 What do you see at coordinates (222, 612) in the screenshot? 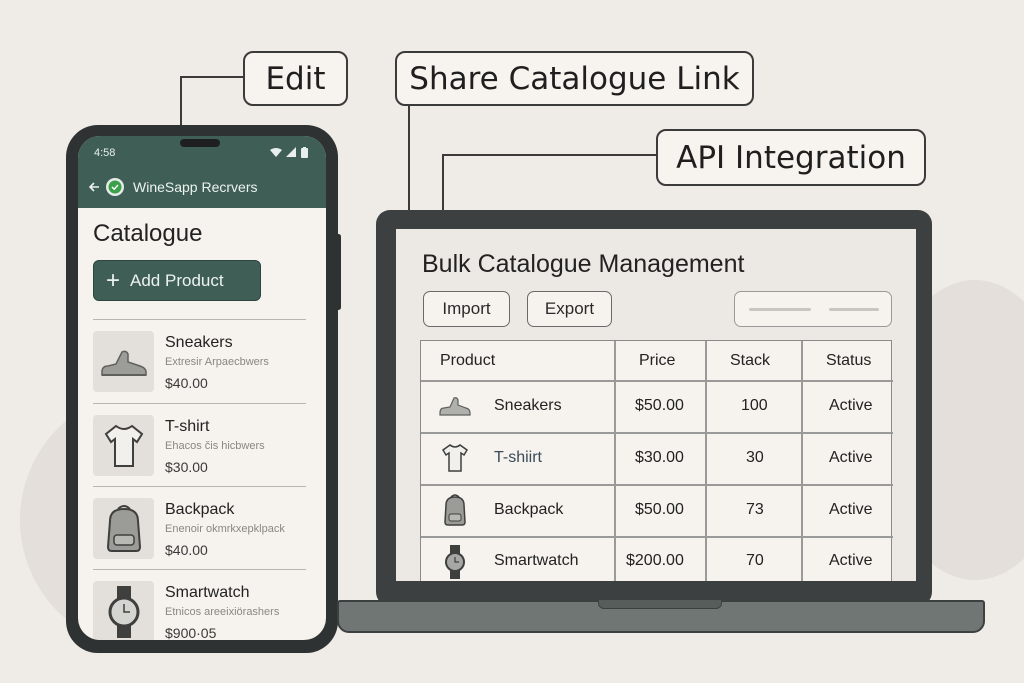
I see `product-description: Etnicos areeixiörashers` at bounding box center [222, 612].